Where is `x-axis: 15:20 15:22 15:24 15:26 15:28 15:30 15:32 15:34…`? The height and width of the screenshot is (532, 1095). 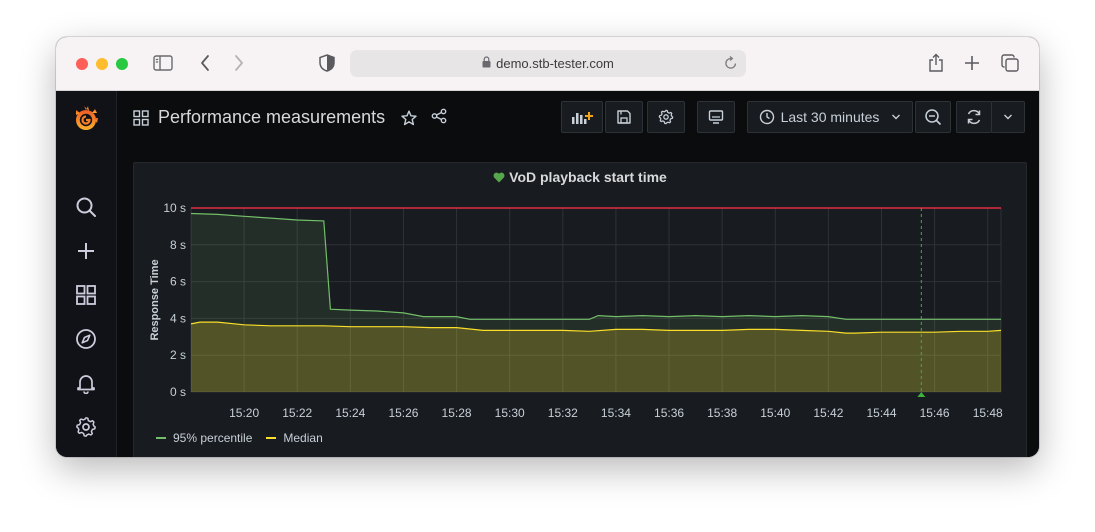
x-axis: 15:20 15:22 15:24 15:26 15:28 15:30 15:32 15:34… is located at coordinates (616, 413).